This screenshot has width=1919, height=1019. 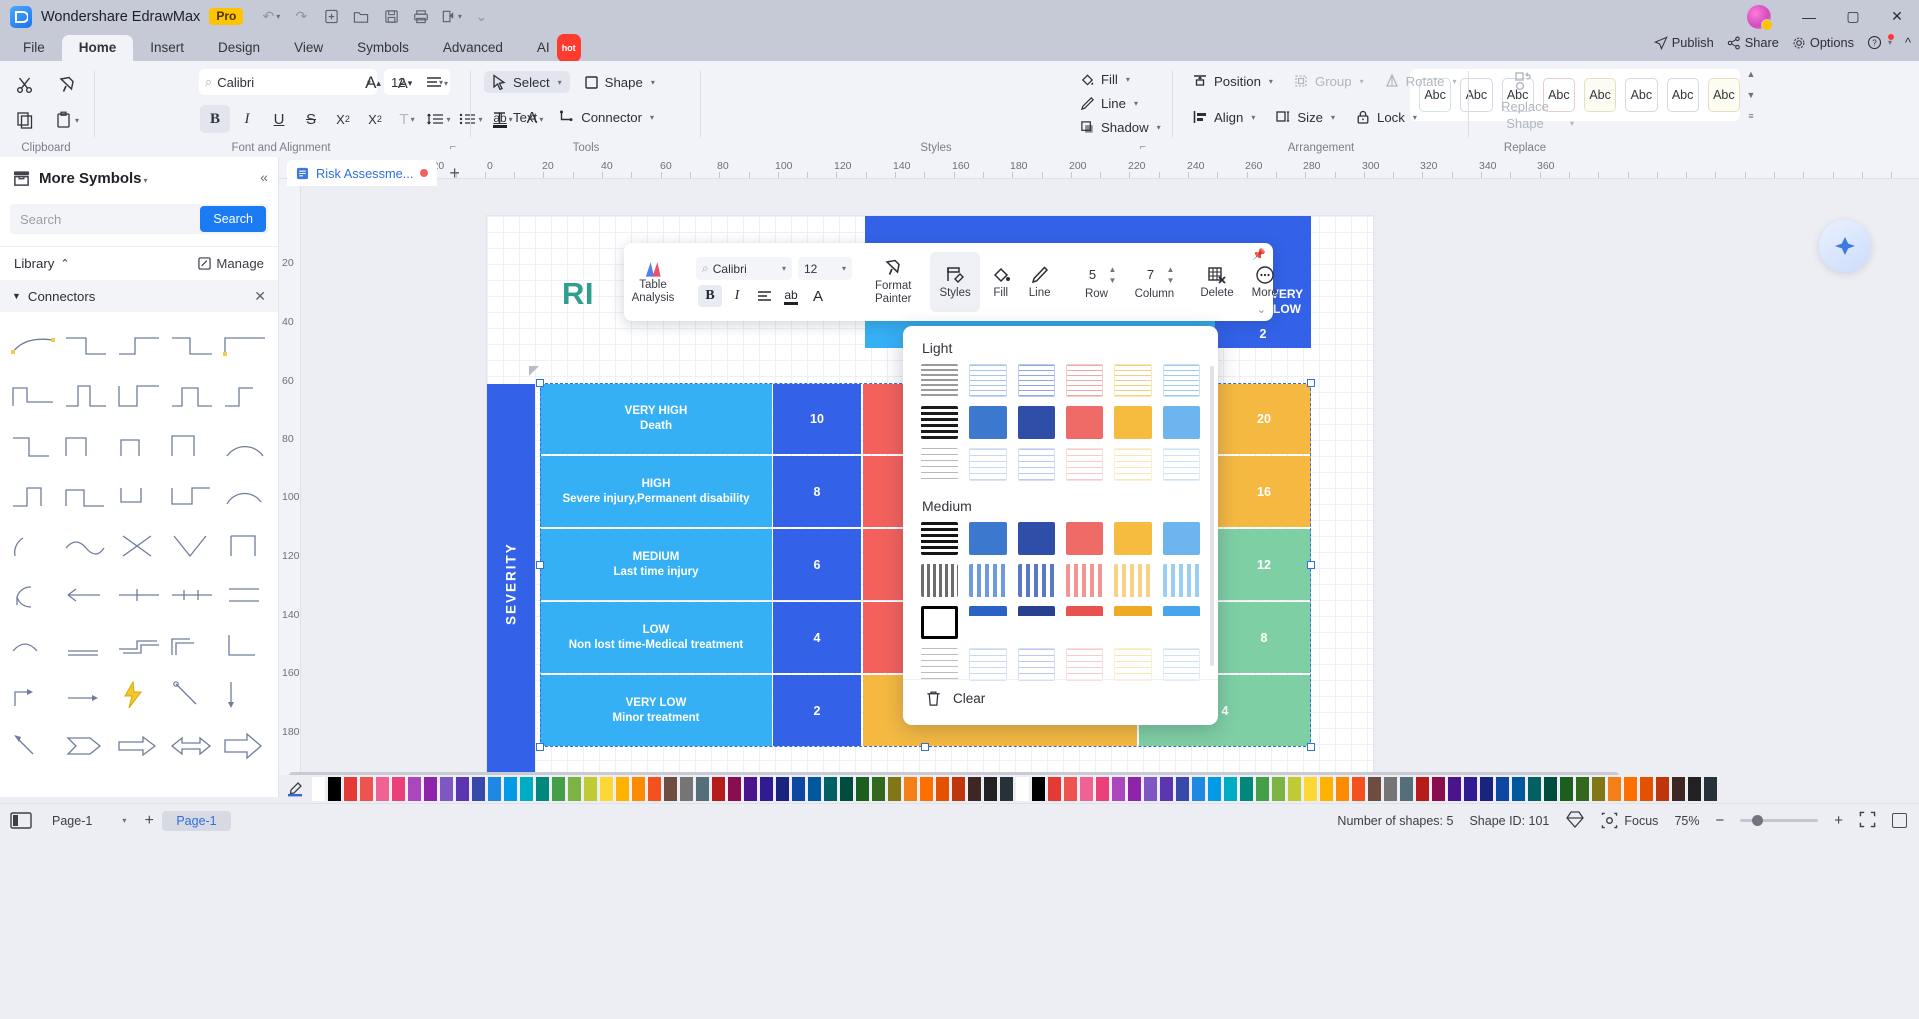 I want to click on connector-tool-button: Connector ▾, so click(x=606, y=117).